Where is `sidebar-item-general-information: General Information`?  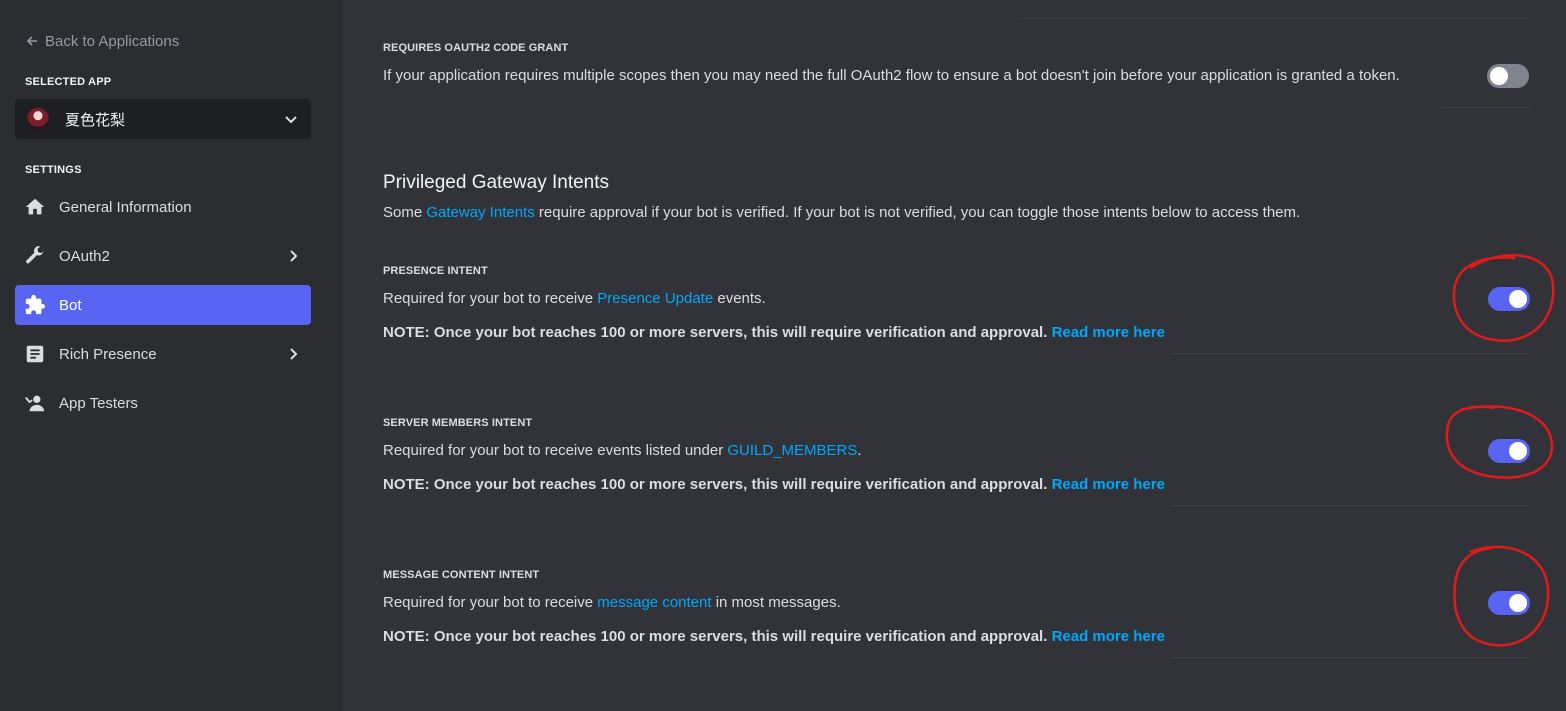
sidebar-item-general-information: General Information is located at coordinates (163, 207).